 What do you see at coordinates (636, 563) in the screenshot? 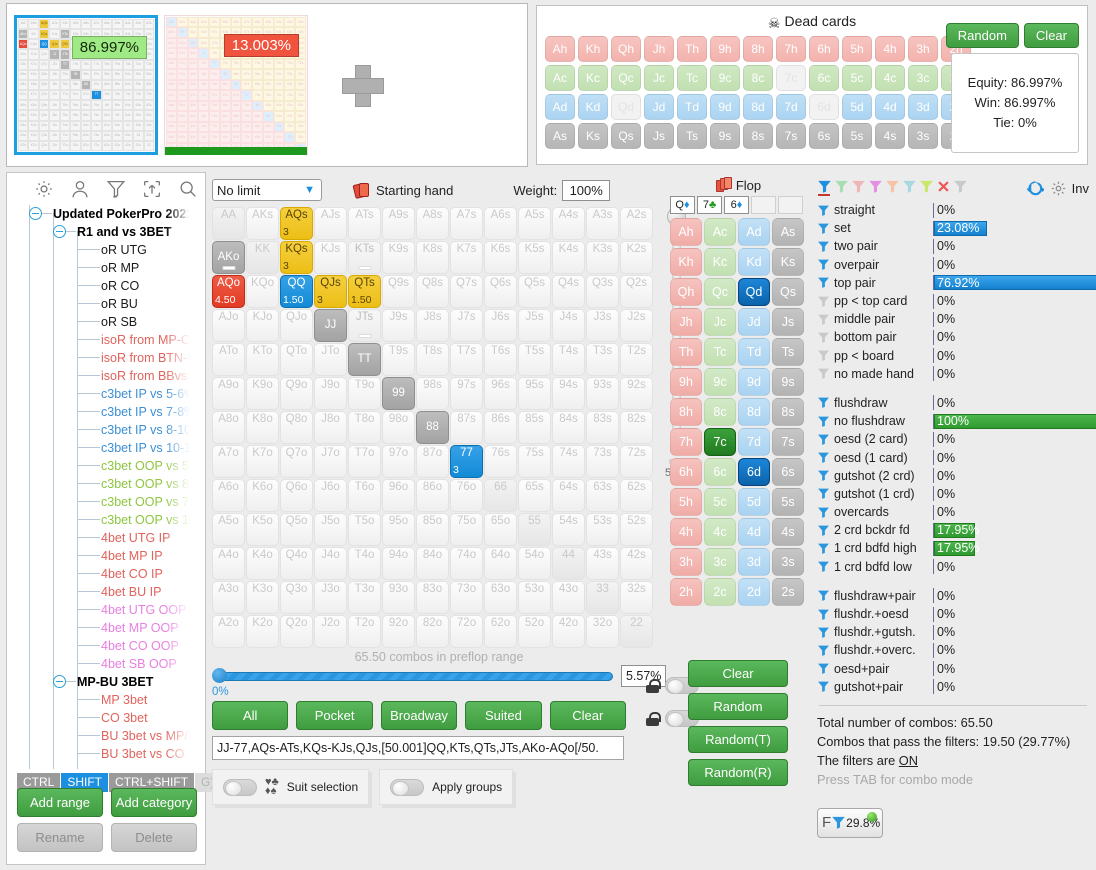
I see `hand-cell-42s: 42s` at bounding box center [636, 563].